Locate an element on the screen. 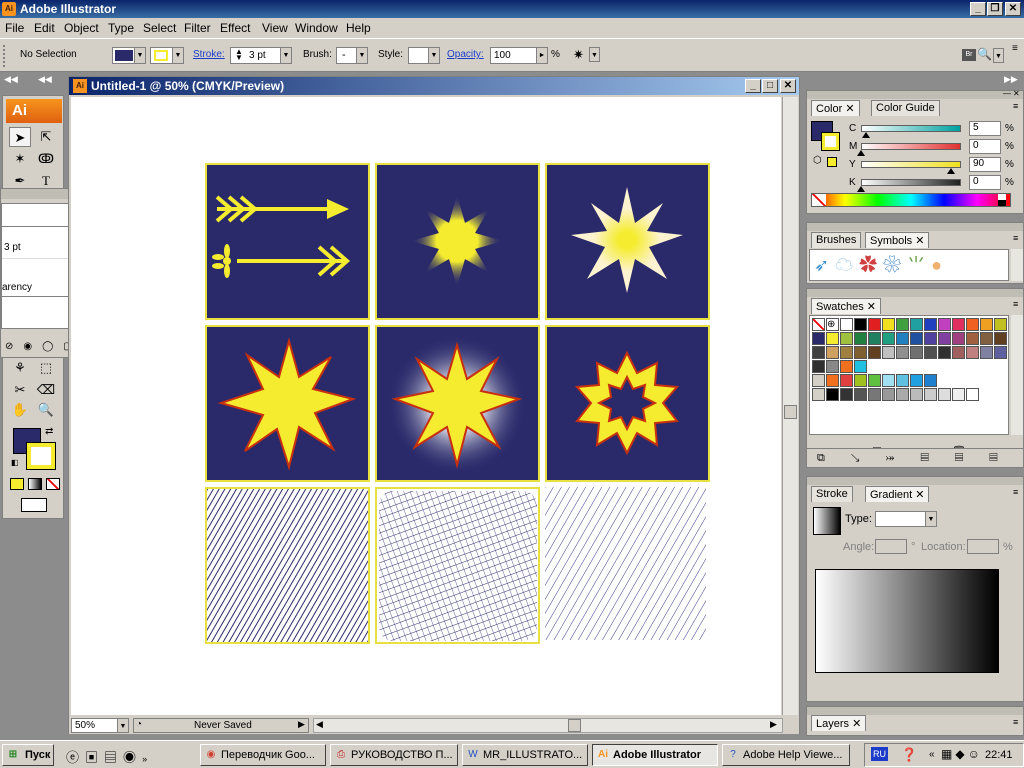 The image size is (1024, 768). scribble-tile is located at coordinates (457, 565).